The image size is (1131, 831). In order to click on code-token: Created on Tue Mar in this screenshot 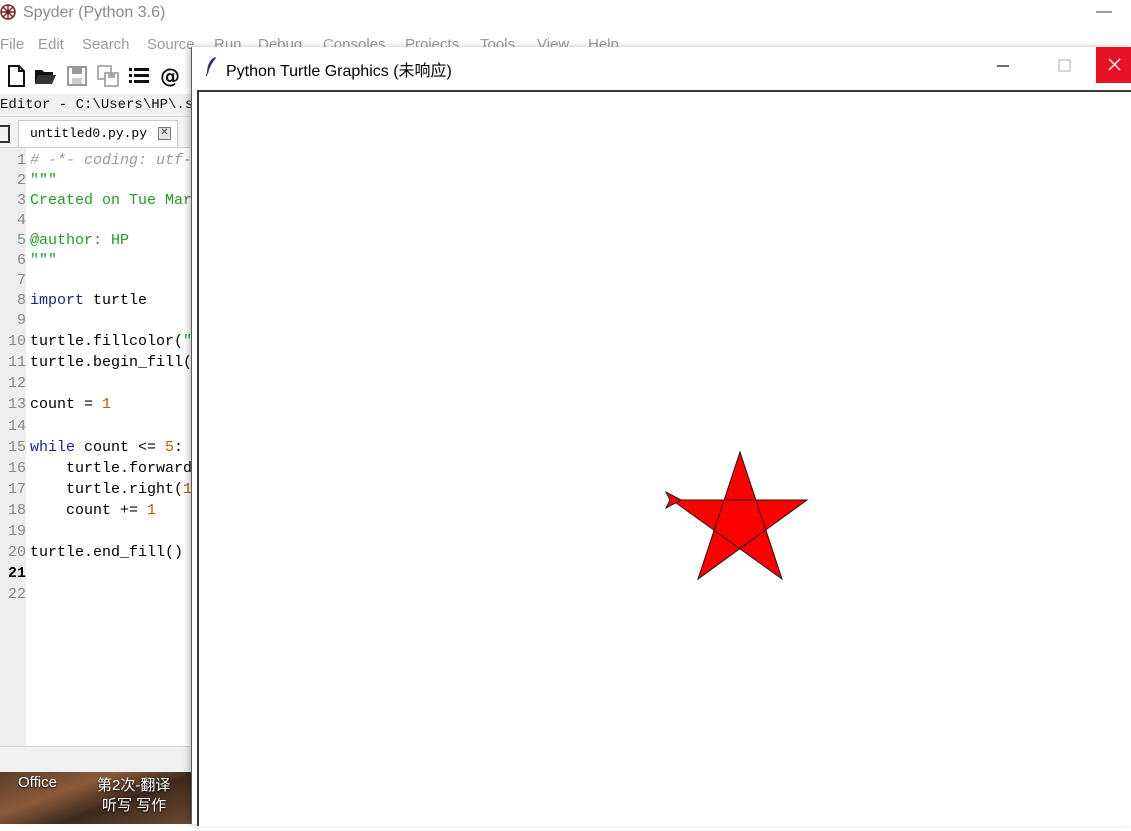, I will do `click(111, 200)`.